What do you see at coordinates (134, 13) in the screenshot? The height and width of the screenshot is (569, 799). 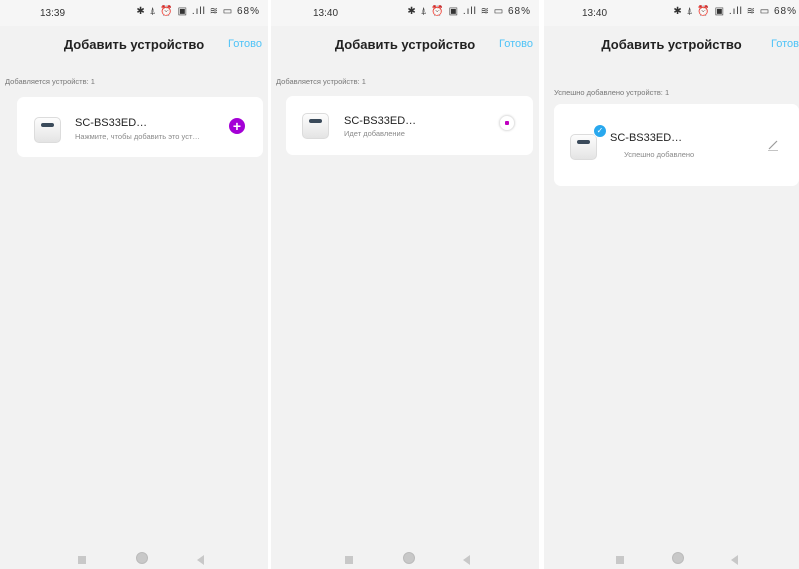 I see `status-bar: 13:39 ✱ ⍋ ⏰ ▣ .ıll ≋ ▭ 68%` at bounding box center [134, 13].